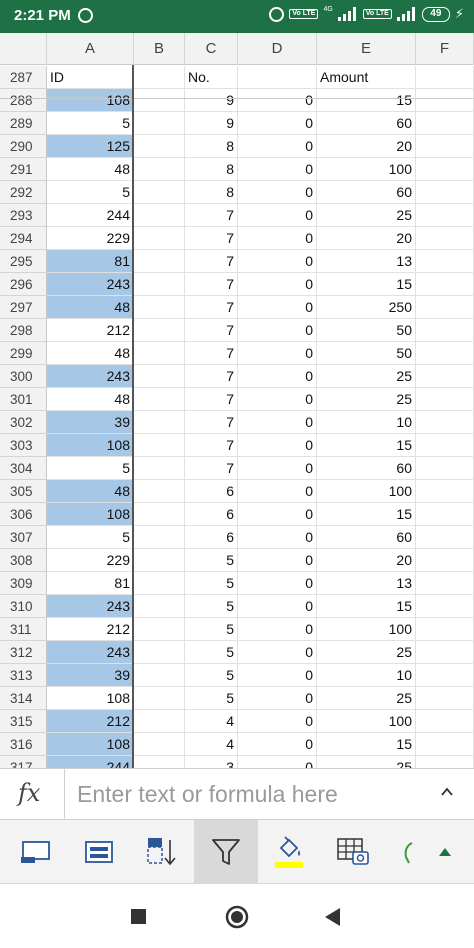 This screenshot has width=474, height=948. I want to click on row-header: 312, so click(23, 652).